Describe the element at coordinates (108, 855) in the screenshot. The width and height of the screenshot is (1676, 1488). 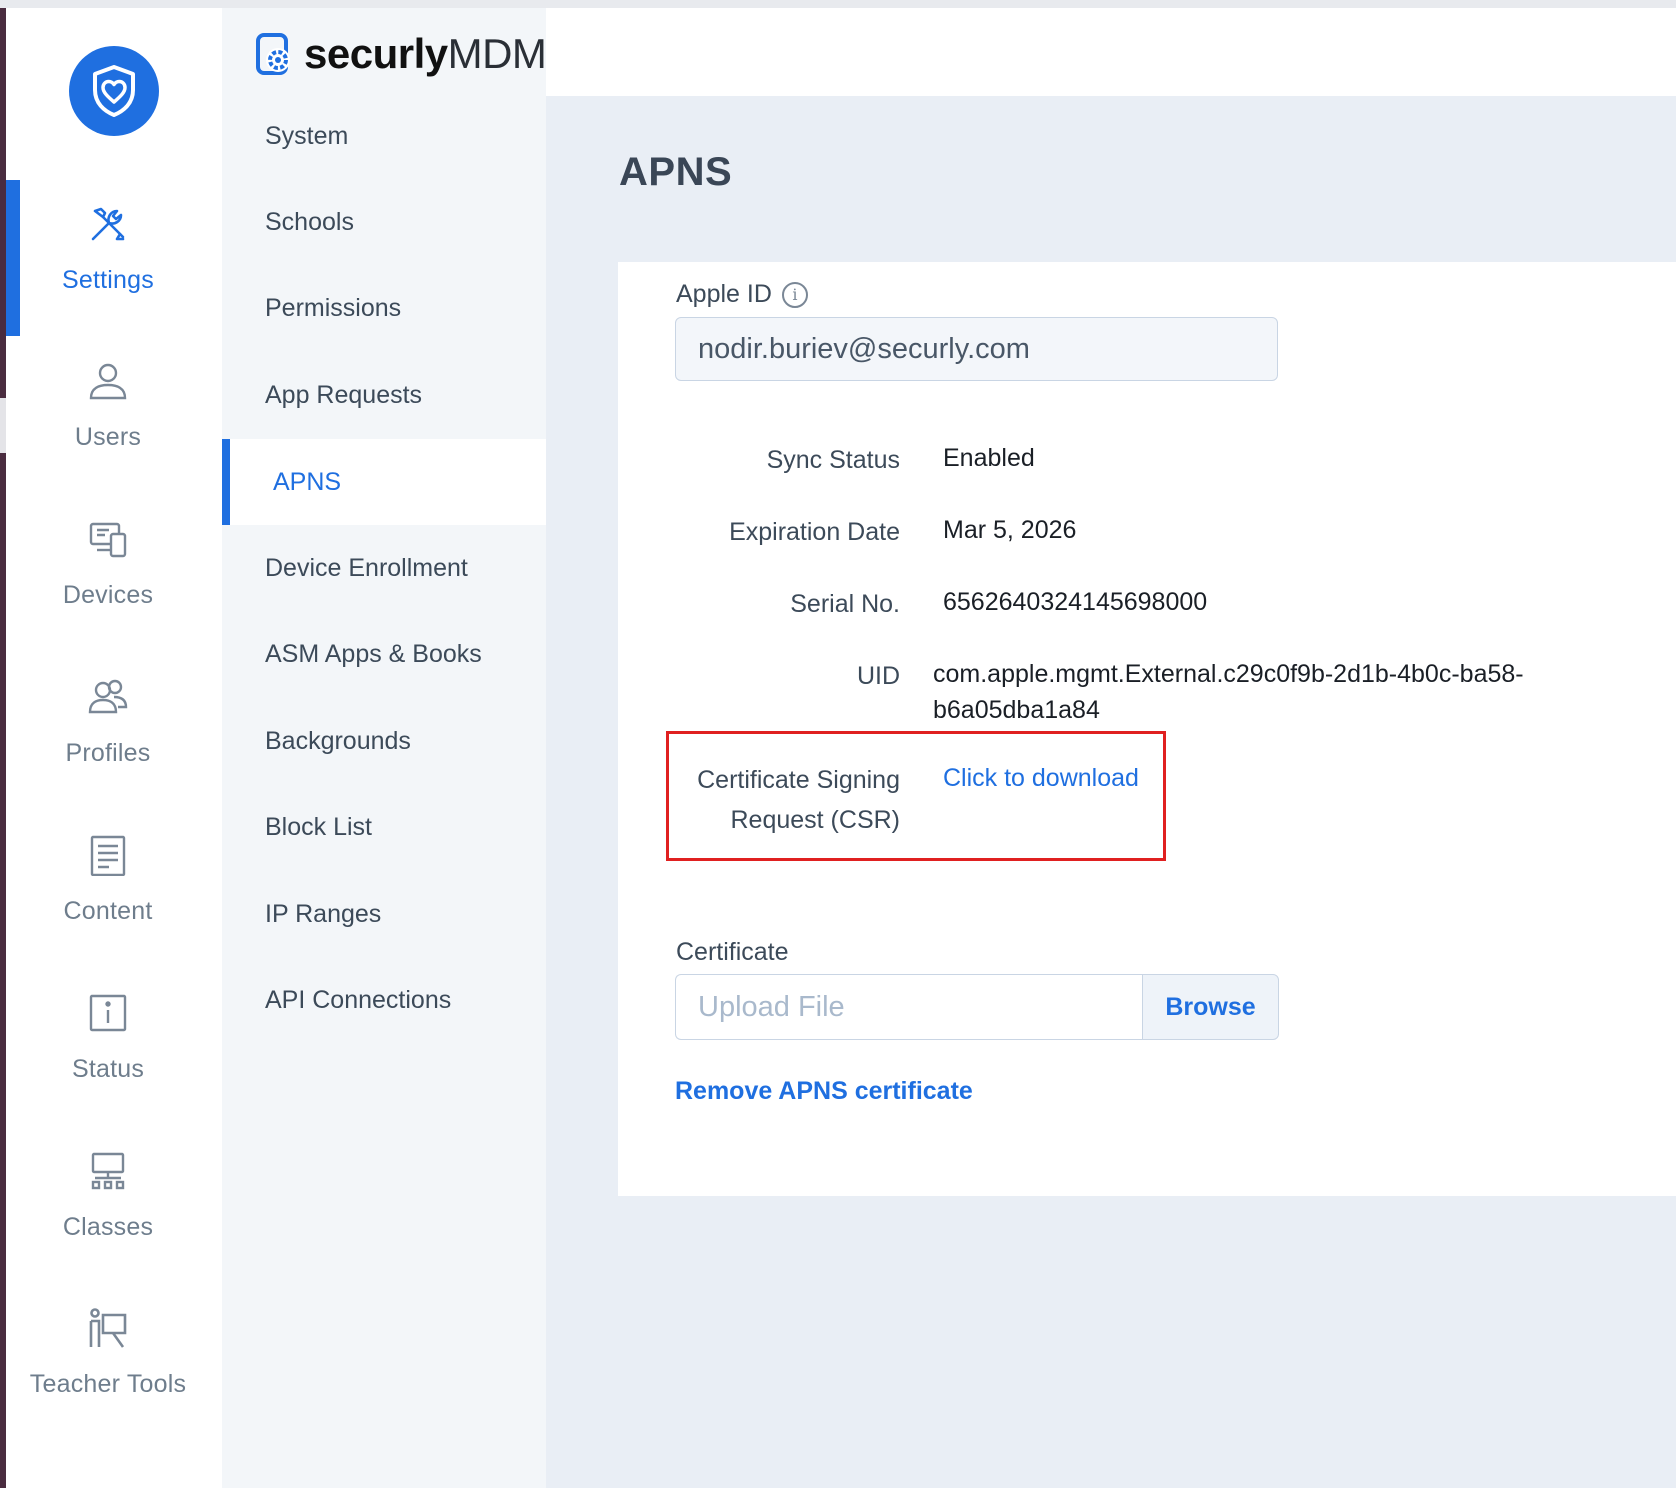
I see `document-icon` at that location.